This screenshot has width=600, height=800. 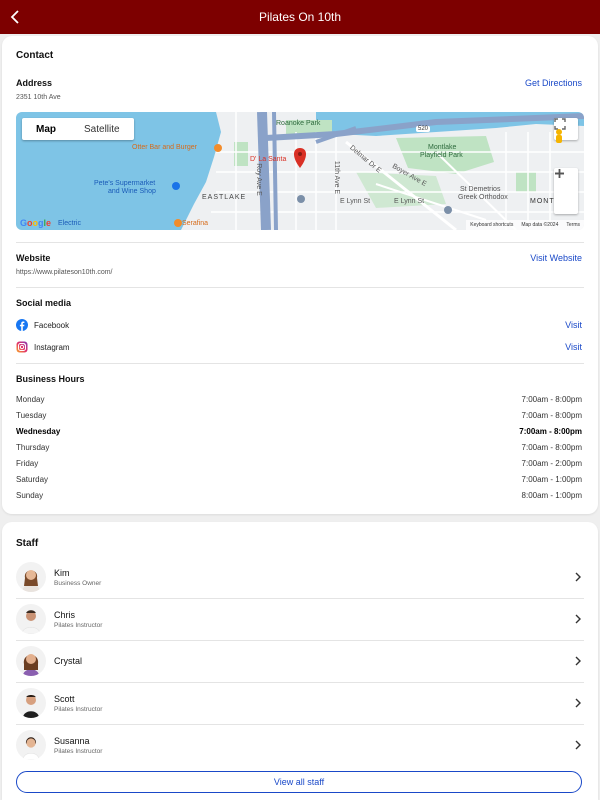 I want to click on hours-time: 7:00am - 1:00pm, so click(x=551, y=479).